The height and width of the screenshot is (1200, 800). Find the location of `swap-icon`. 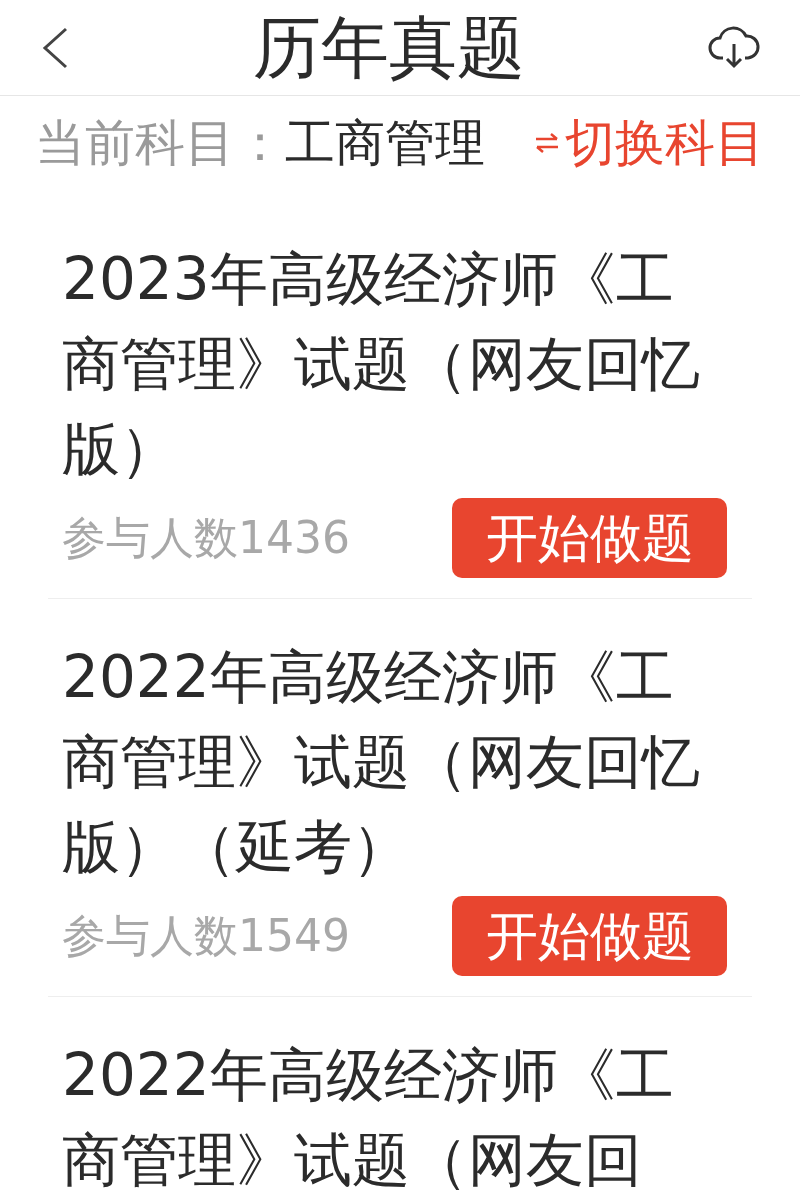

swap-icon is located at coordinates (547, 143).